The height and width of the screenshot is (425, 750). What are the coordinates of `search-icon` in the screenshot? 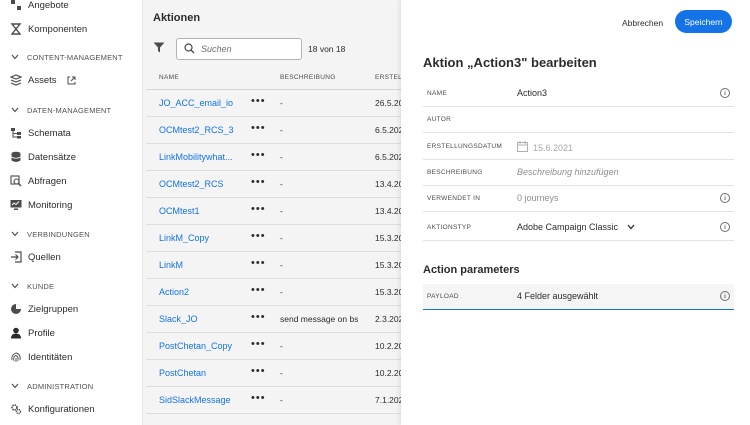 It's located at (189, 49).